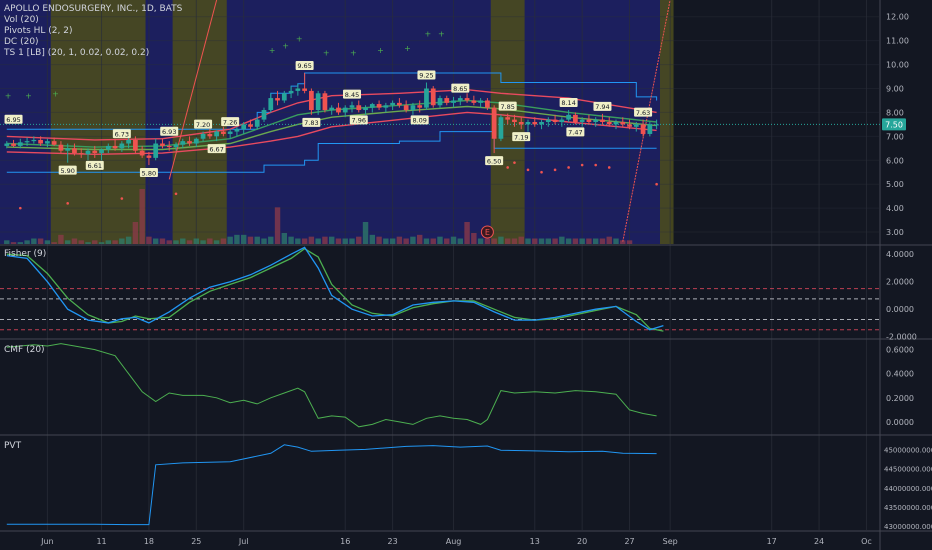 The image size is (932, 550). Describe the element at coordinates (895, 136) in the screenshot. I see `price-tick-label: 7.00` at that location.